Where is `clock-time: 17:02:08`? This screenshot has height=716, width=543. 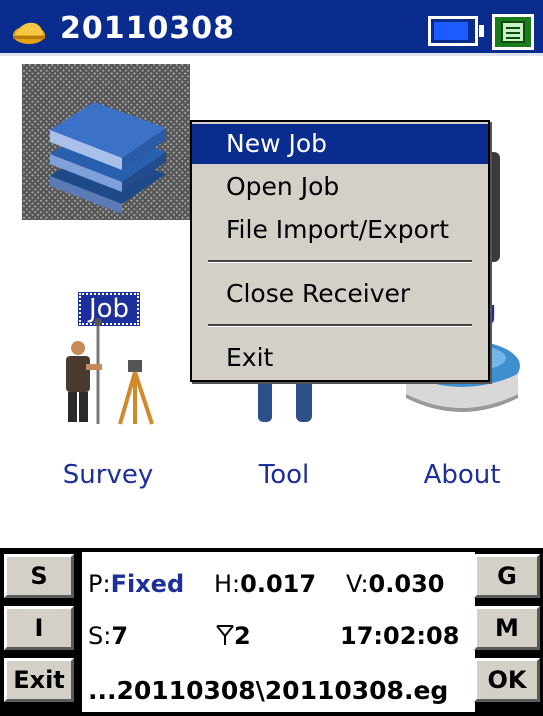 clock-time: 17:02:08 is located at coordinates (400, 636).